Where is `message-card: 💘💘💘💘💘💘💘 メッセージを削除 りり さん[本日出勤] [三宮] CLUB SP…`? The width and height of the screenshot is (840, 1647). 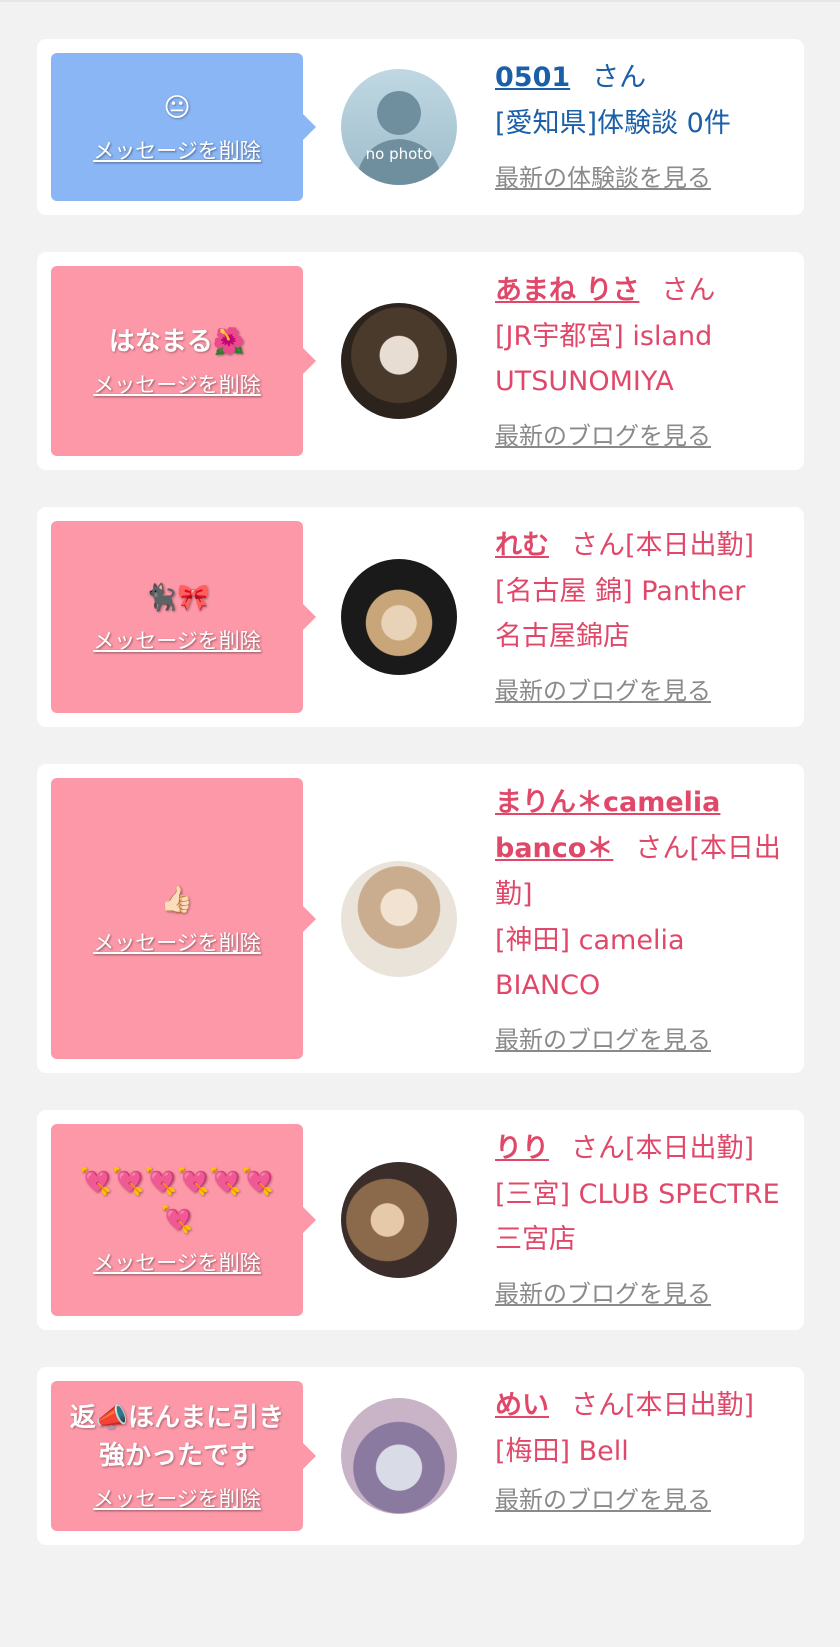 message-card: 💘💘💘💘💘💘💘 メッセージを削除 りり さん[本日出勤] [三宮] CLUB SP… is located at coordinates (420, 1220).